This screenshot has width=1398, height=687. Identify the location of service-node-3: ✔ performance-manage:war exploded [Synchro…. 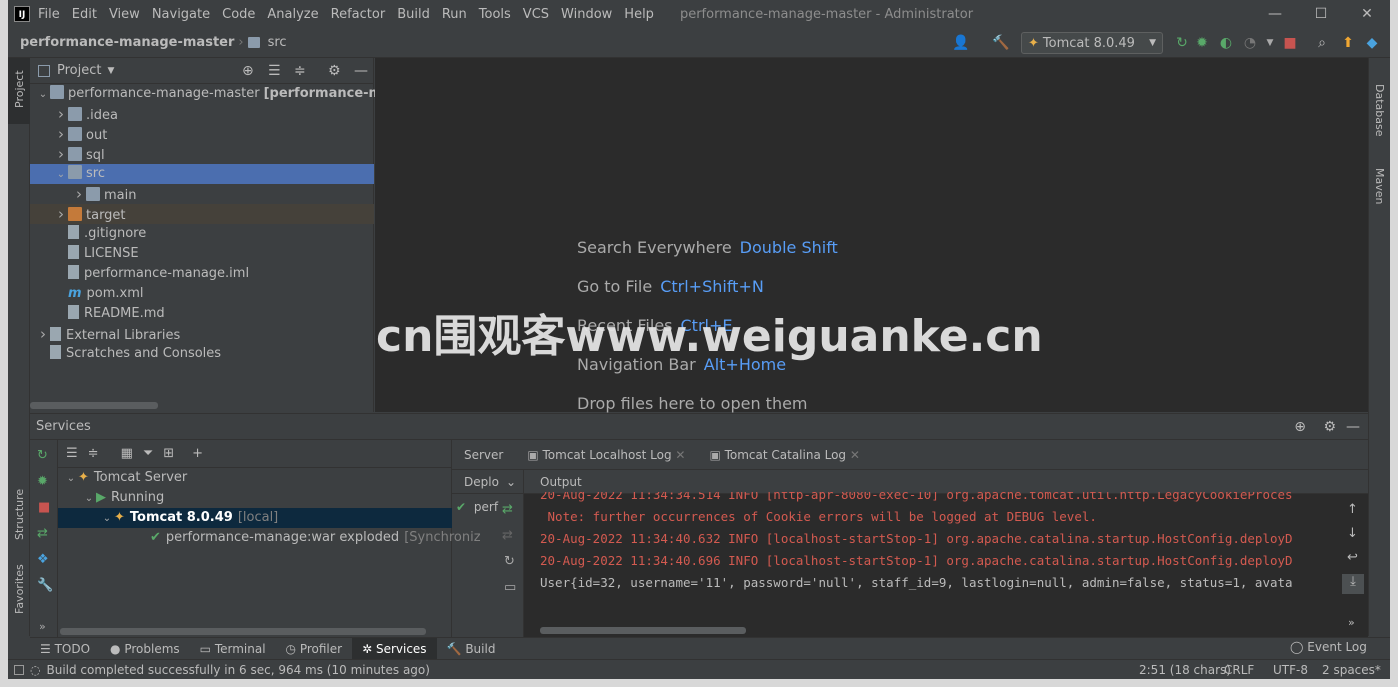
(269, 538).